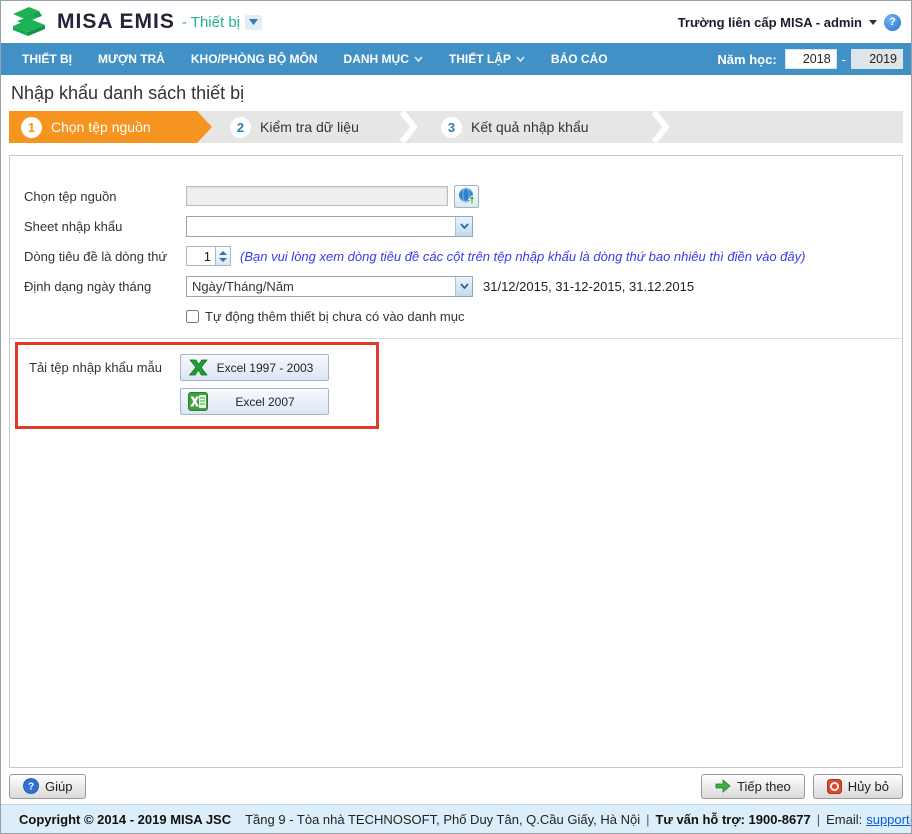  What do you see at coordinates (747, 59) in the screenshot?
I see `school-year-label: Năm học:` at bounding box center [747, 59].